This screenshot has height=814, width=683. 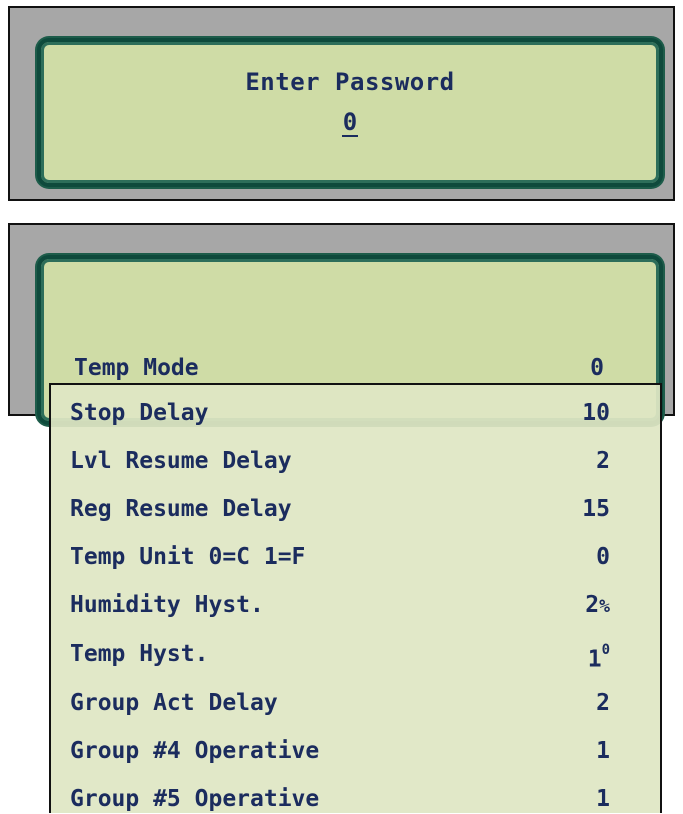 What do you see at coordinates (350, 82) in the screenshot?
I see `password-title: Enter Password` at bounding box center [350, 82].